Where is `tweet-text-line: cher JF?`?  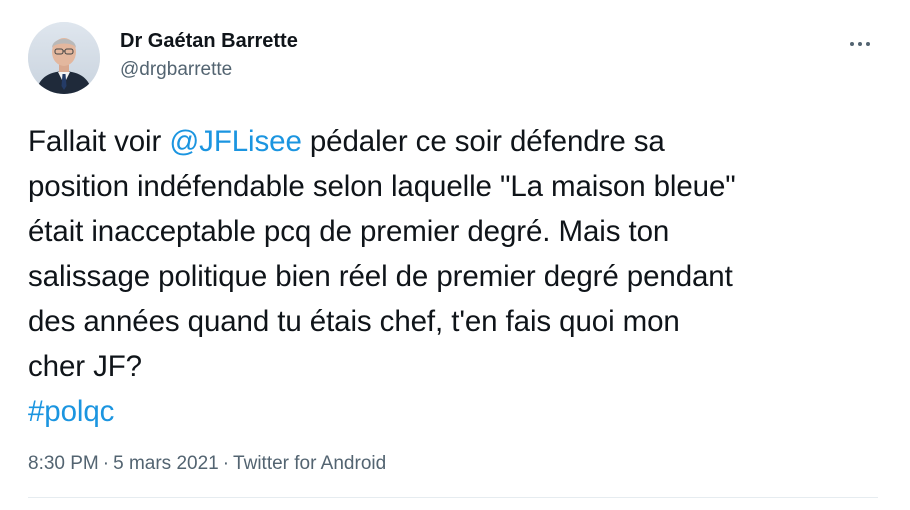
tweet-text-line: cher JF? is located at coordinates (458, 366).